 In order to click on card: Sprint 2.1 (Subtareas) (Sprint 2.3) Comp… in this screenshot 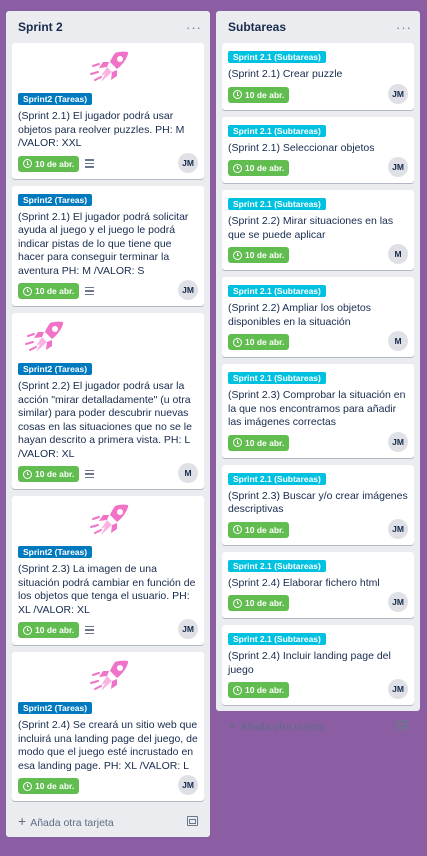, I will do `click(318, 411)`.